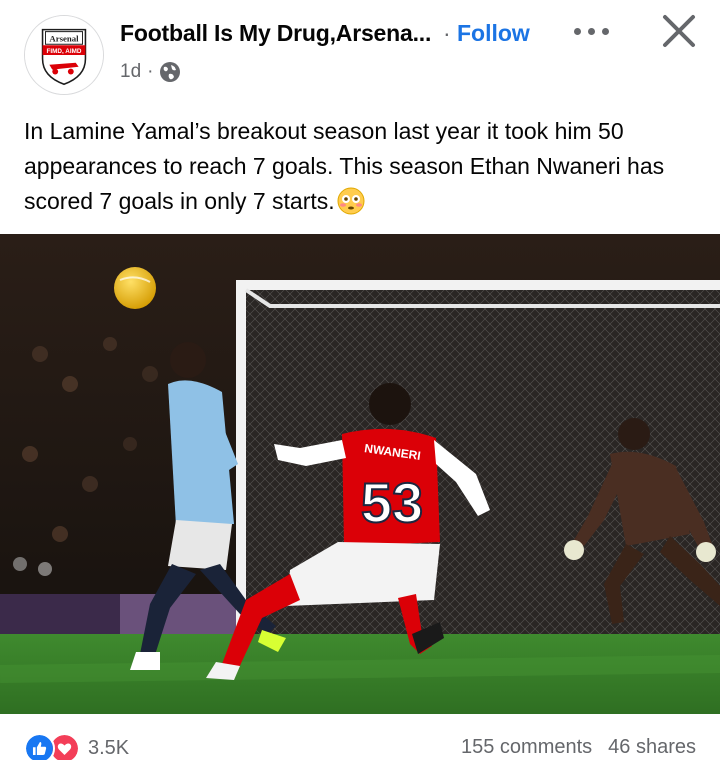 The height and width of the screenshot is (760, 720). I want to click on close-icon, so click(679, 31).